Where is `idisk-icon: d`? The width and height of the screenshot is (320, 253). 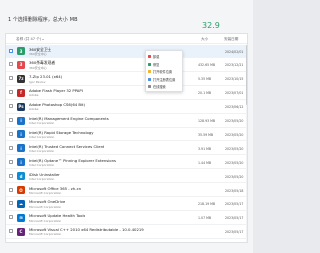
idisk-icon: d is located at coordinates (21, 176).